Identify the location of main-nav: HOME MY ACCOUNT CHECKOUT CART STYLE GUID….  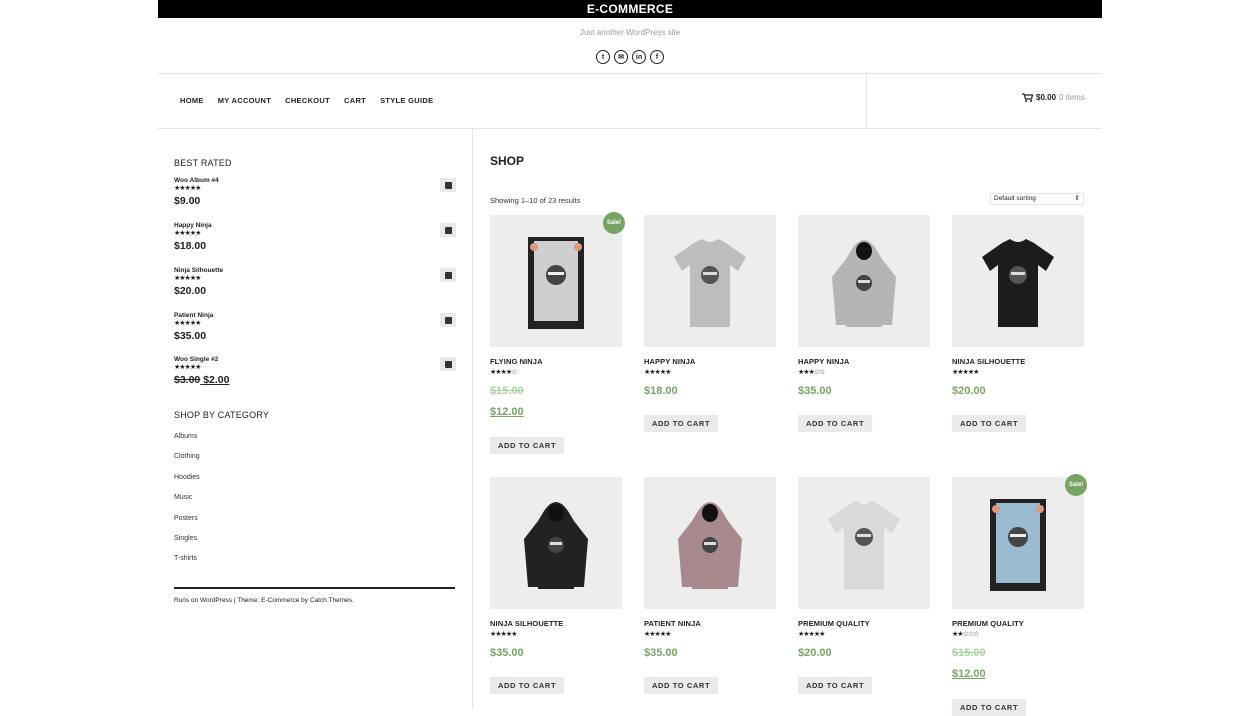
(306, 100).